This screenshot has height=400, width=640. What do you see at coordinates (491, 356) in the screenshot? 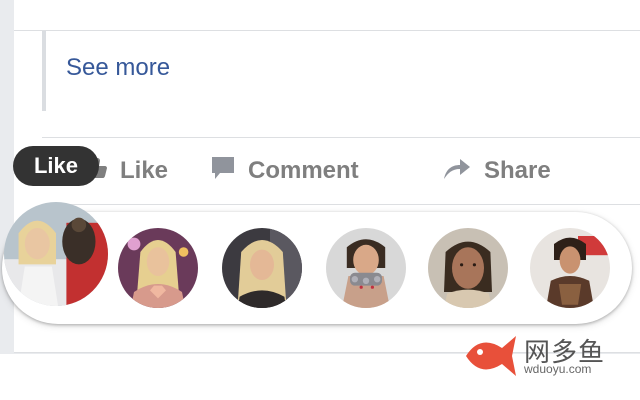
I see `fish-logo-icon` at bounding box center [491, 356].